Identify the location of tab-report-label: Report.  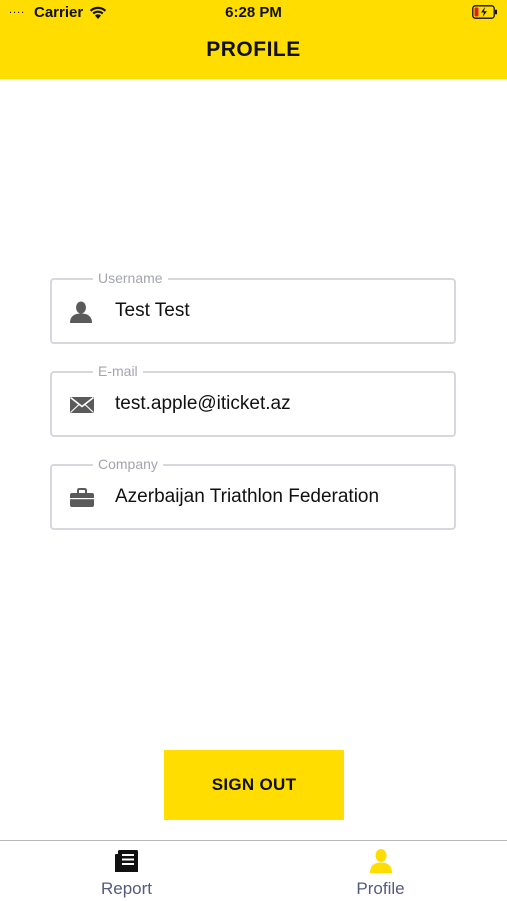
(126, 888).